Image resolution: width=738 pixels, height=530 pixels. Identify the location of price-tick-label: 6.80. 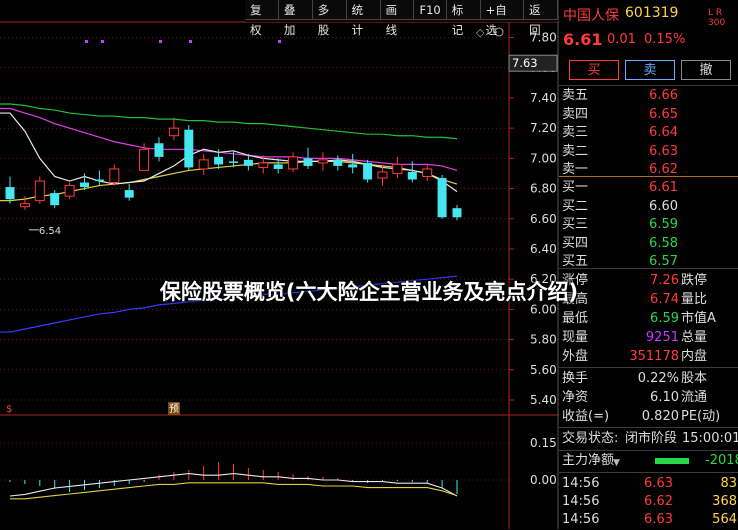
(543, 189).